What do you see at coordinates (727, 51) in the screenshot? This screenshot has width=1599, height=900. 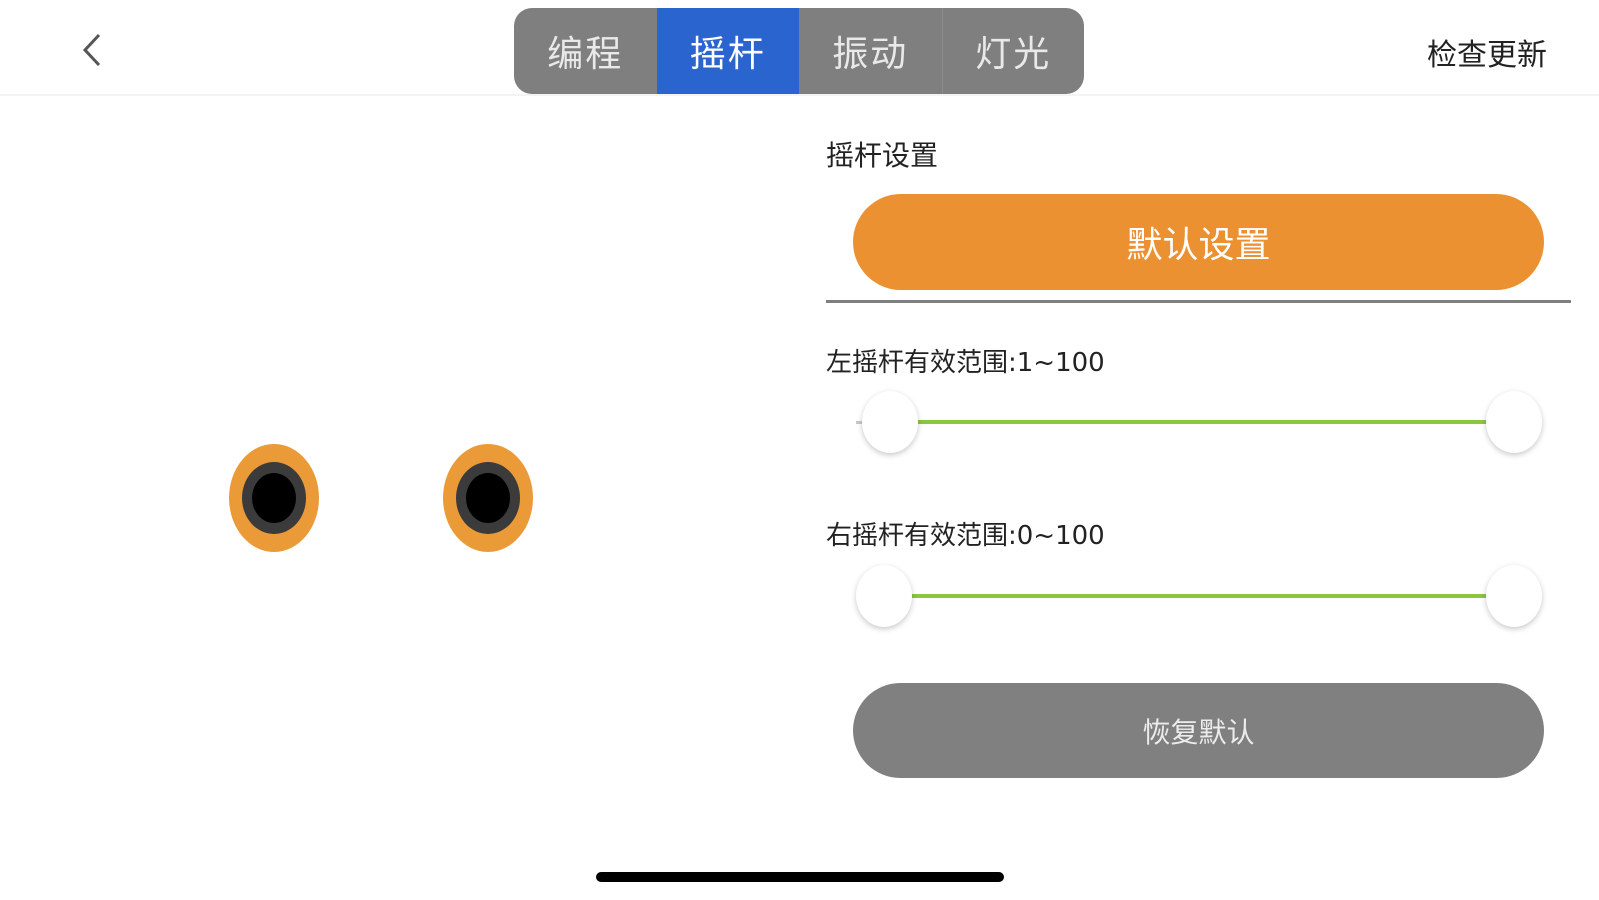 I see `tab-joystick: 摇杆` at bounding box center [727, 51].